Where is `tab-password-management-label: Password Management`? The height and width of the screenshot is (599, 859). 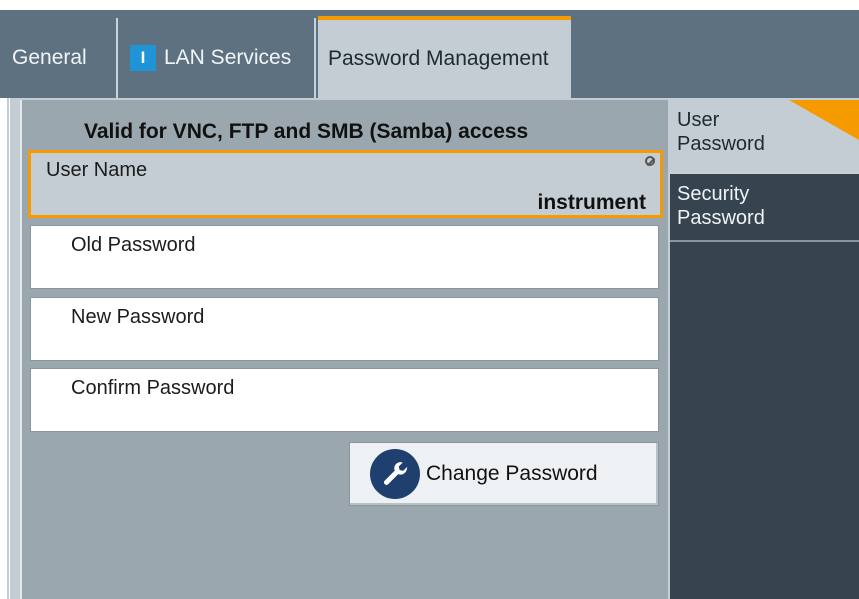 tab-password-management-label: Password Management is located at coordinates (438, 58).